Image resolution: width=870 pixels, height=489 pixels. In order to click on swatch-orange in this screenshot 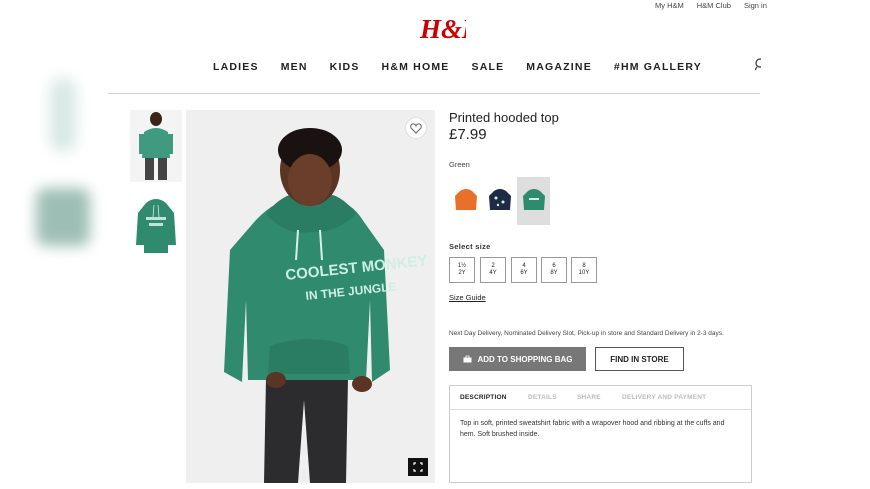, I will do `click(465, 201)`.